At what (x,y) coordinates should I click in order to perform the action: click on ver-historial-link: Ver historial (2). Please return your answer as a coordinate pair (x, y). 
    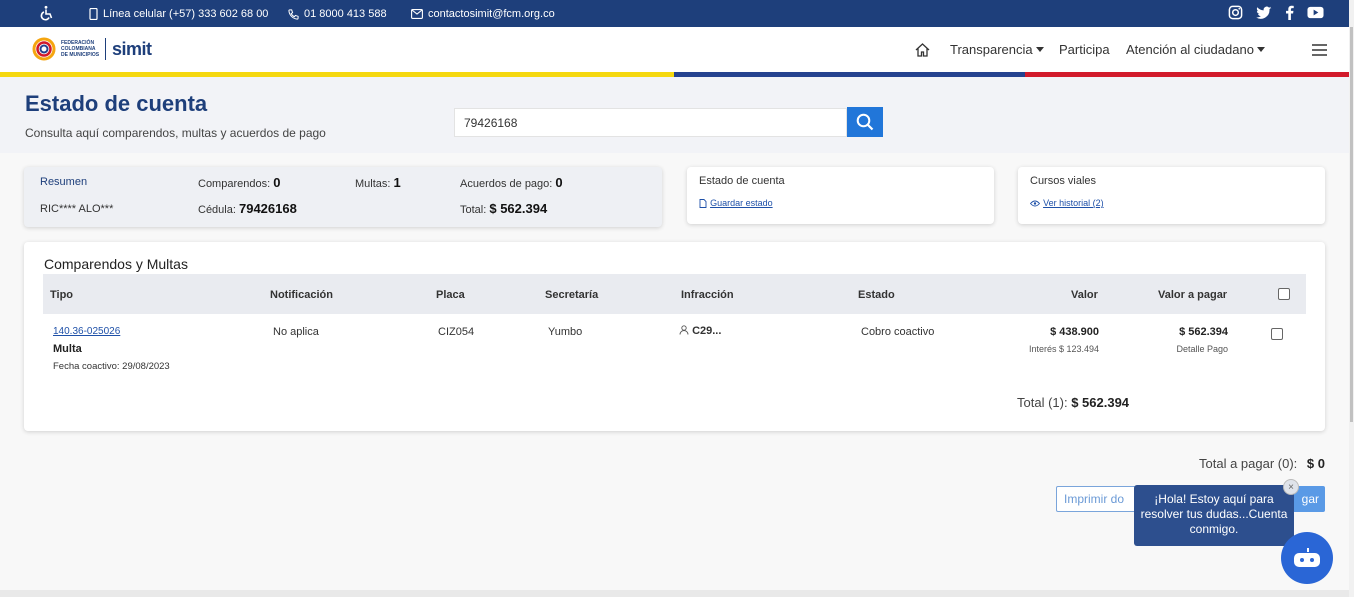
    Looking at the image, I should click on (1066, 203).